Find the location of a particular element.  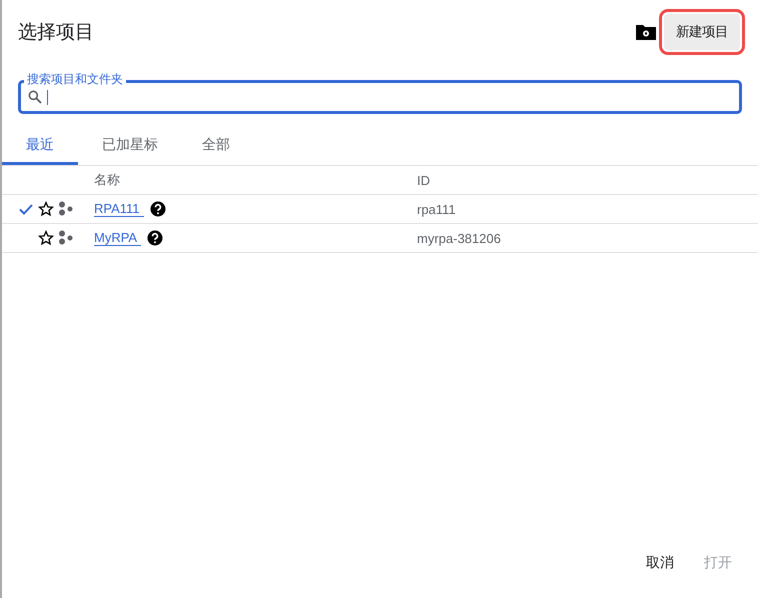

folder-gear-icon is located at coordinates (646, 32).